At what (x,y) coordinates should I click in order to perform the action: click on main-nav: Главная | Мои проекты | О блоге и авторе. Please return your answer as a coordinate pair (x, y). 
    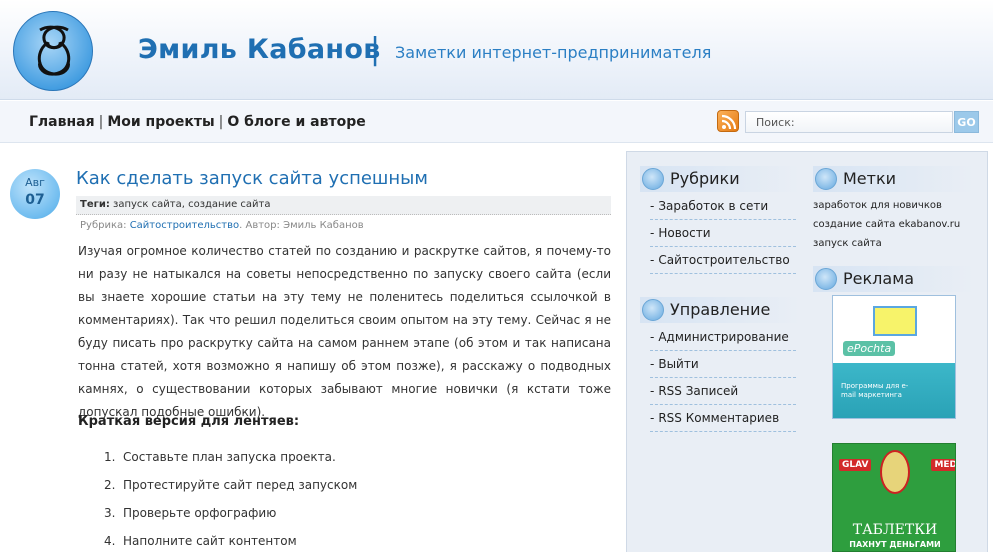
    Looking at the image, I should click on (197, 122).